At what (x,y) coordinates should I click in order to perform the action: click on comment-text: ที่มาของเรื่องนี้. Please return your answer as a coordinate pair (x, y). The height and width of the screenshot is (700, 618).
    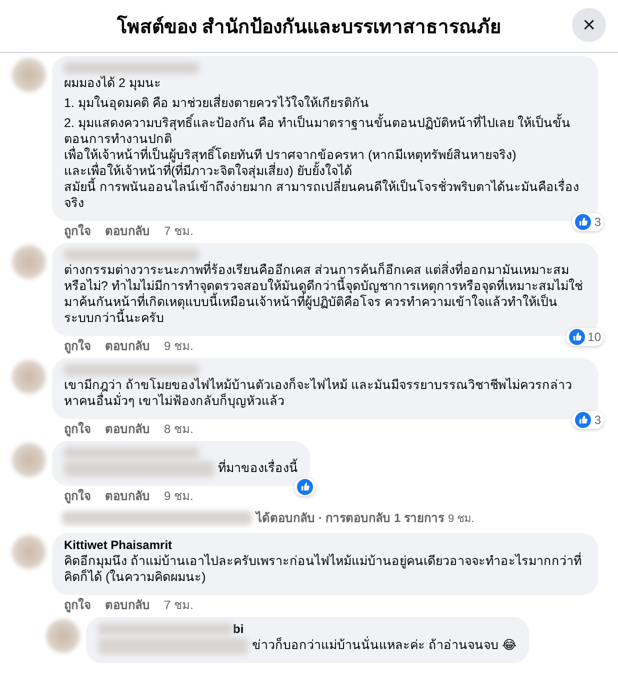
    Looking at the image, I should click on (258, 468).